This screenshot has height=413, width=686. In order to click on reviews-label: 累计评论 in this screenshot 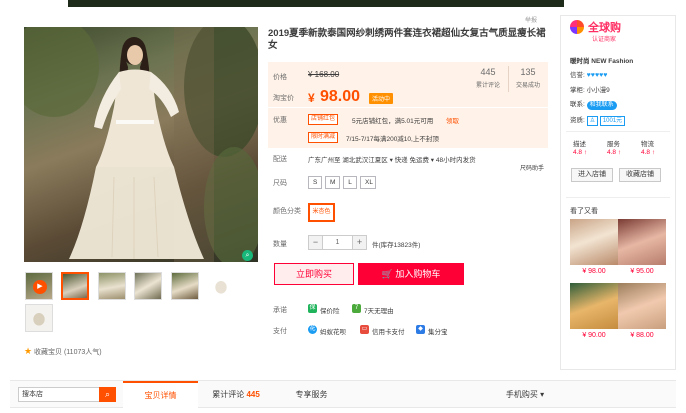, I will do `click(488, 84)`.